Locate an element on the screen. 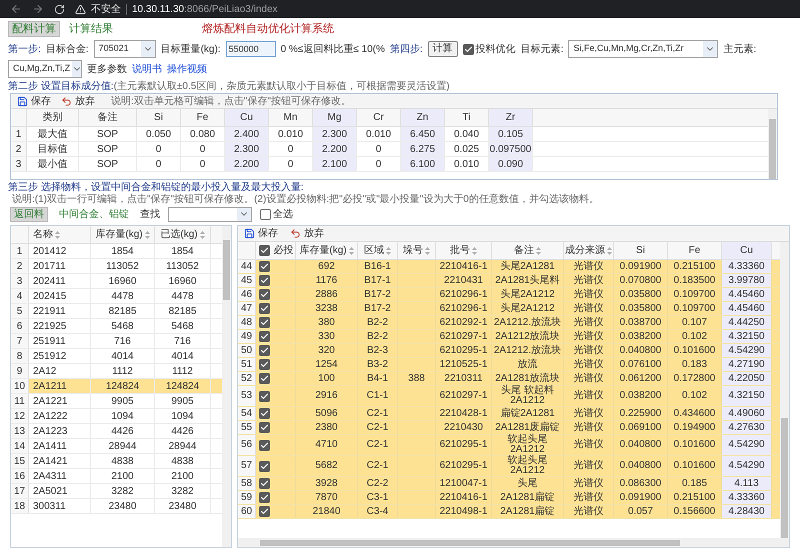 The width and height of the screenshot is (800, 548). table-row: 7 251911 716 716 is located at coordinates (116, 341).